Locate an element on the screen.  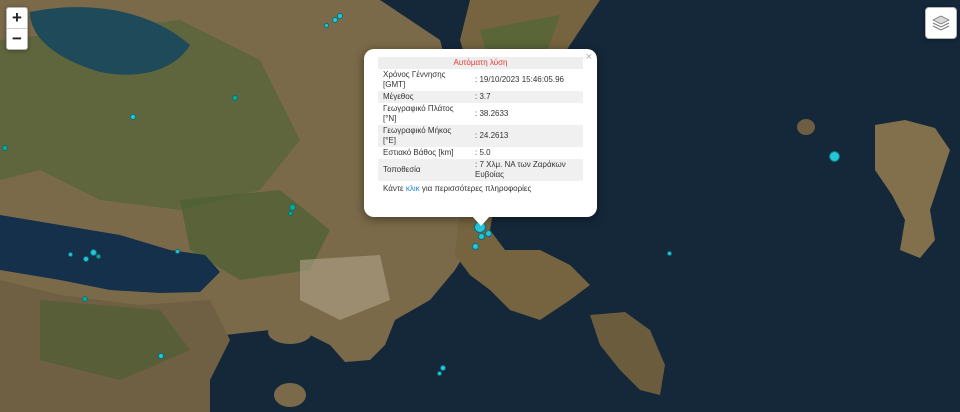
zoom-in-button: + is located at coordinates (17, 18).